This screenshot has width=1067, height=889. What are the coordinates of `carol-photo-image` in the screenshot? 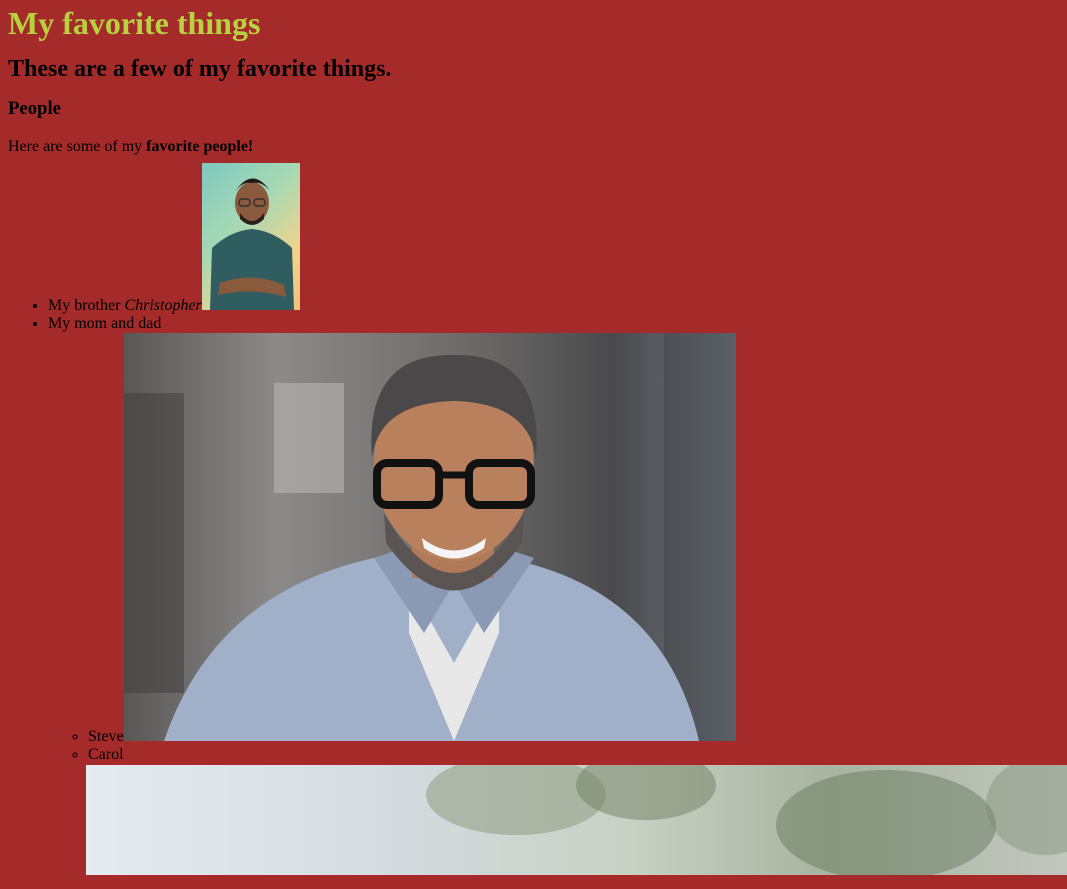 It's located at (576, 820).